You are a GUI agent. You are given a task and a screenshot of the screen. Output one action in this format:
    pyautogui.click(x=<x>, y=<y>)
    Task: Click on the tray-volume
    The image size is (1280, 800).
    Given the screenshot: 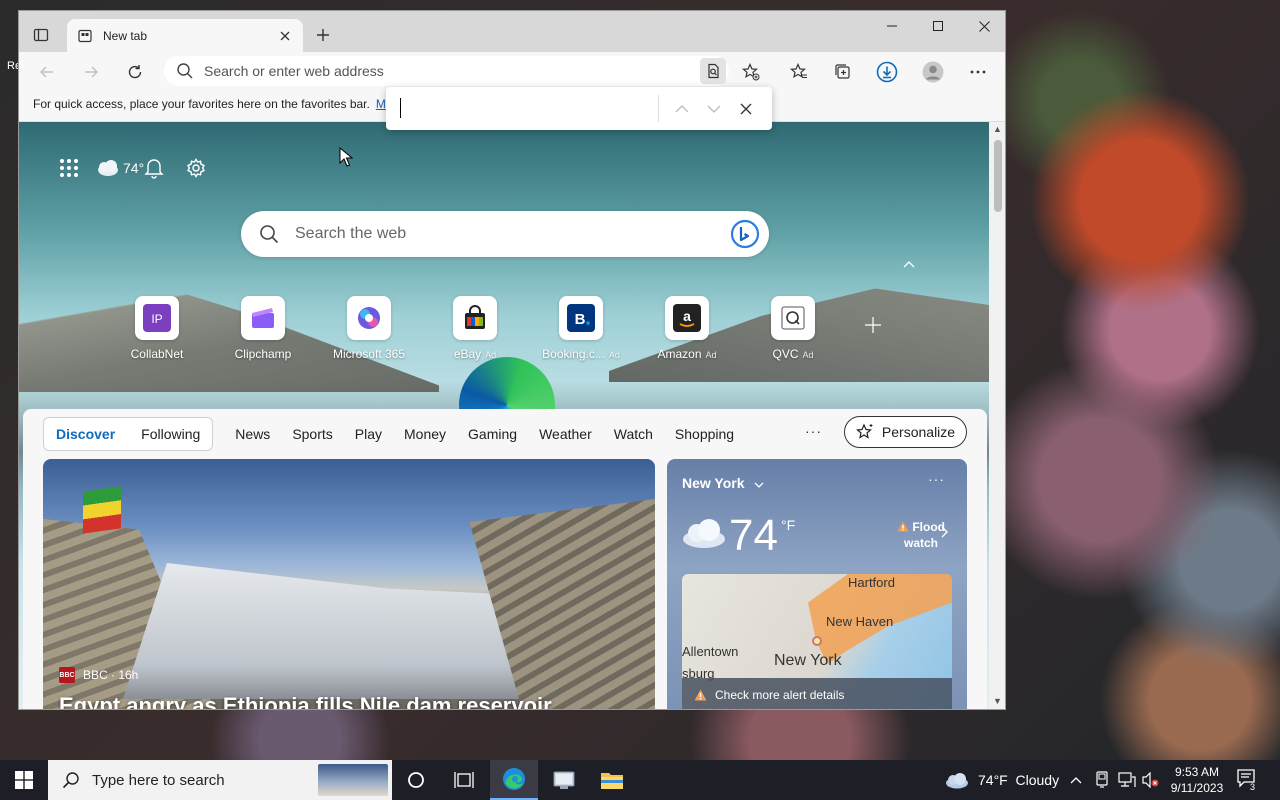 What is the action you would take?
    pyautogui.click(x=1151, y=780)
    